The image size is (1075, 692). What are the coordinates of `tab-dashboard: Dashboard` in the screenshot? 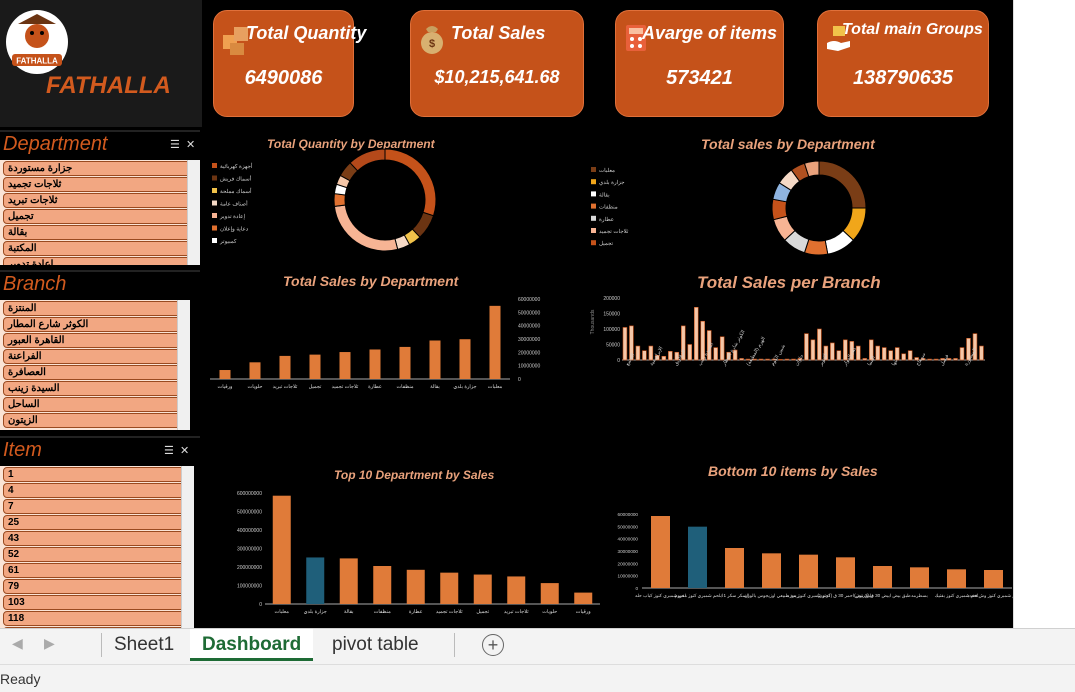 It's located at (252, 645).